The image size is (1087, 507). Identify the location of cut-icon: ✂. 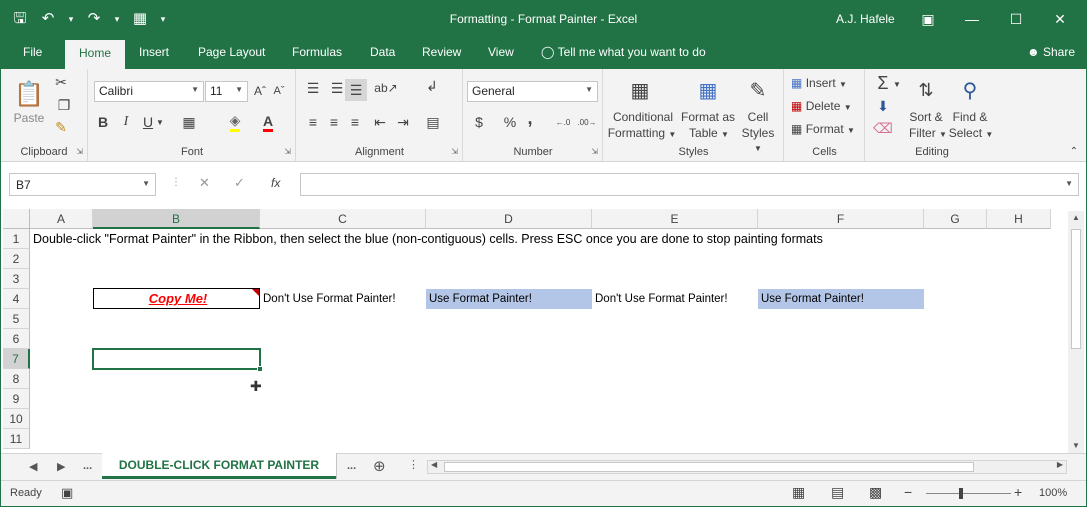
(61, 82).